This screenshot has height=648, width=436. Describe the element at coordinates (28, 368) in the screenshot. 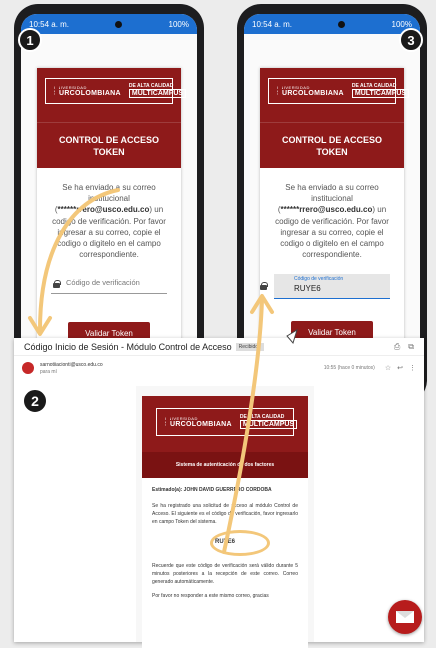

I see `avatar` at that location.